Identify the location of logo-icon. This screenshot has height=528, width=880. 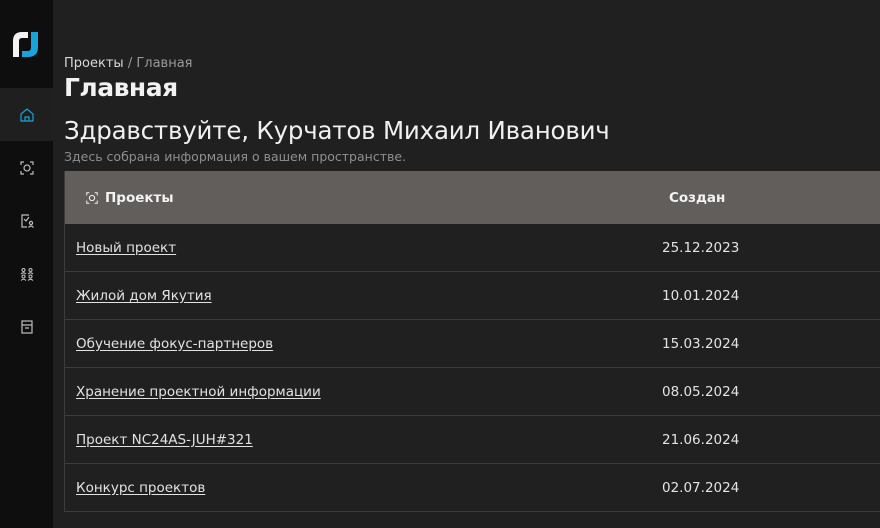
(26, 44).